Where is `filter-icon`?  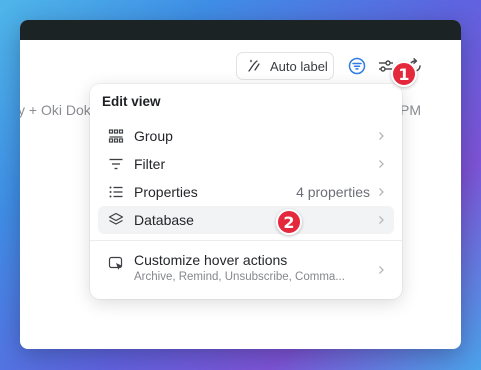
filter-icon is located at coordinates (357, 66).